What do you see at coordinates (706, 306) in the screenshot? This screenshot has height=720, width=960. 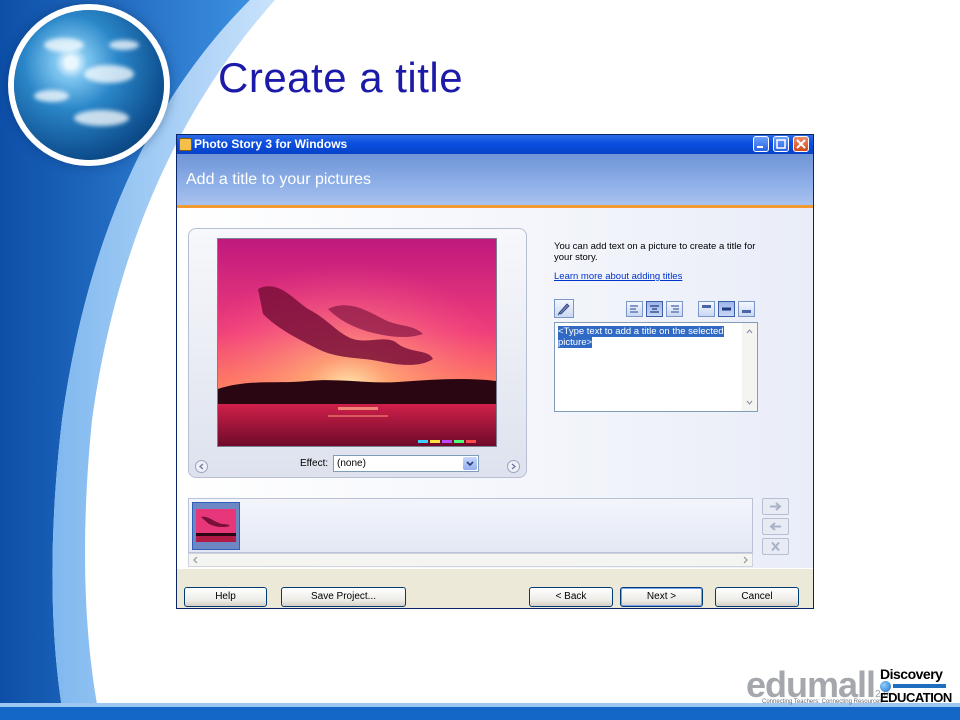 I see `position-top-icon` at bounding box center [706, 306].